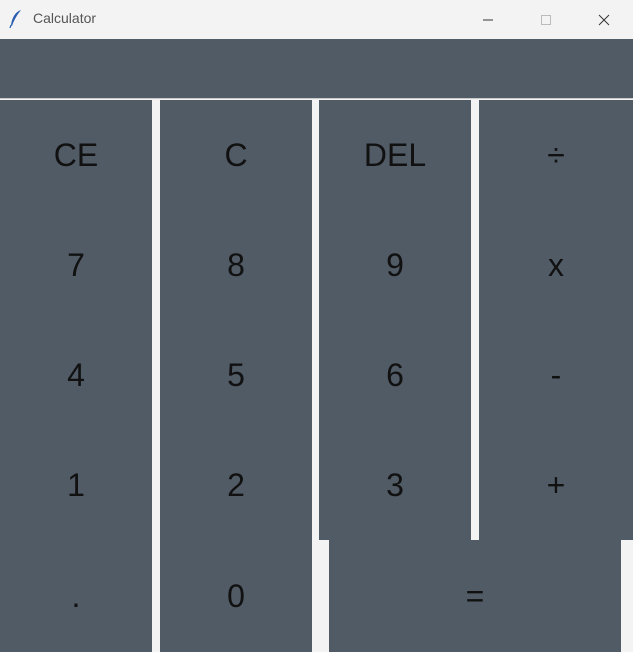 Image resolution: width=633 pixels, height=652 pixels. I want to click on close-button, so click(604, 19).